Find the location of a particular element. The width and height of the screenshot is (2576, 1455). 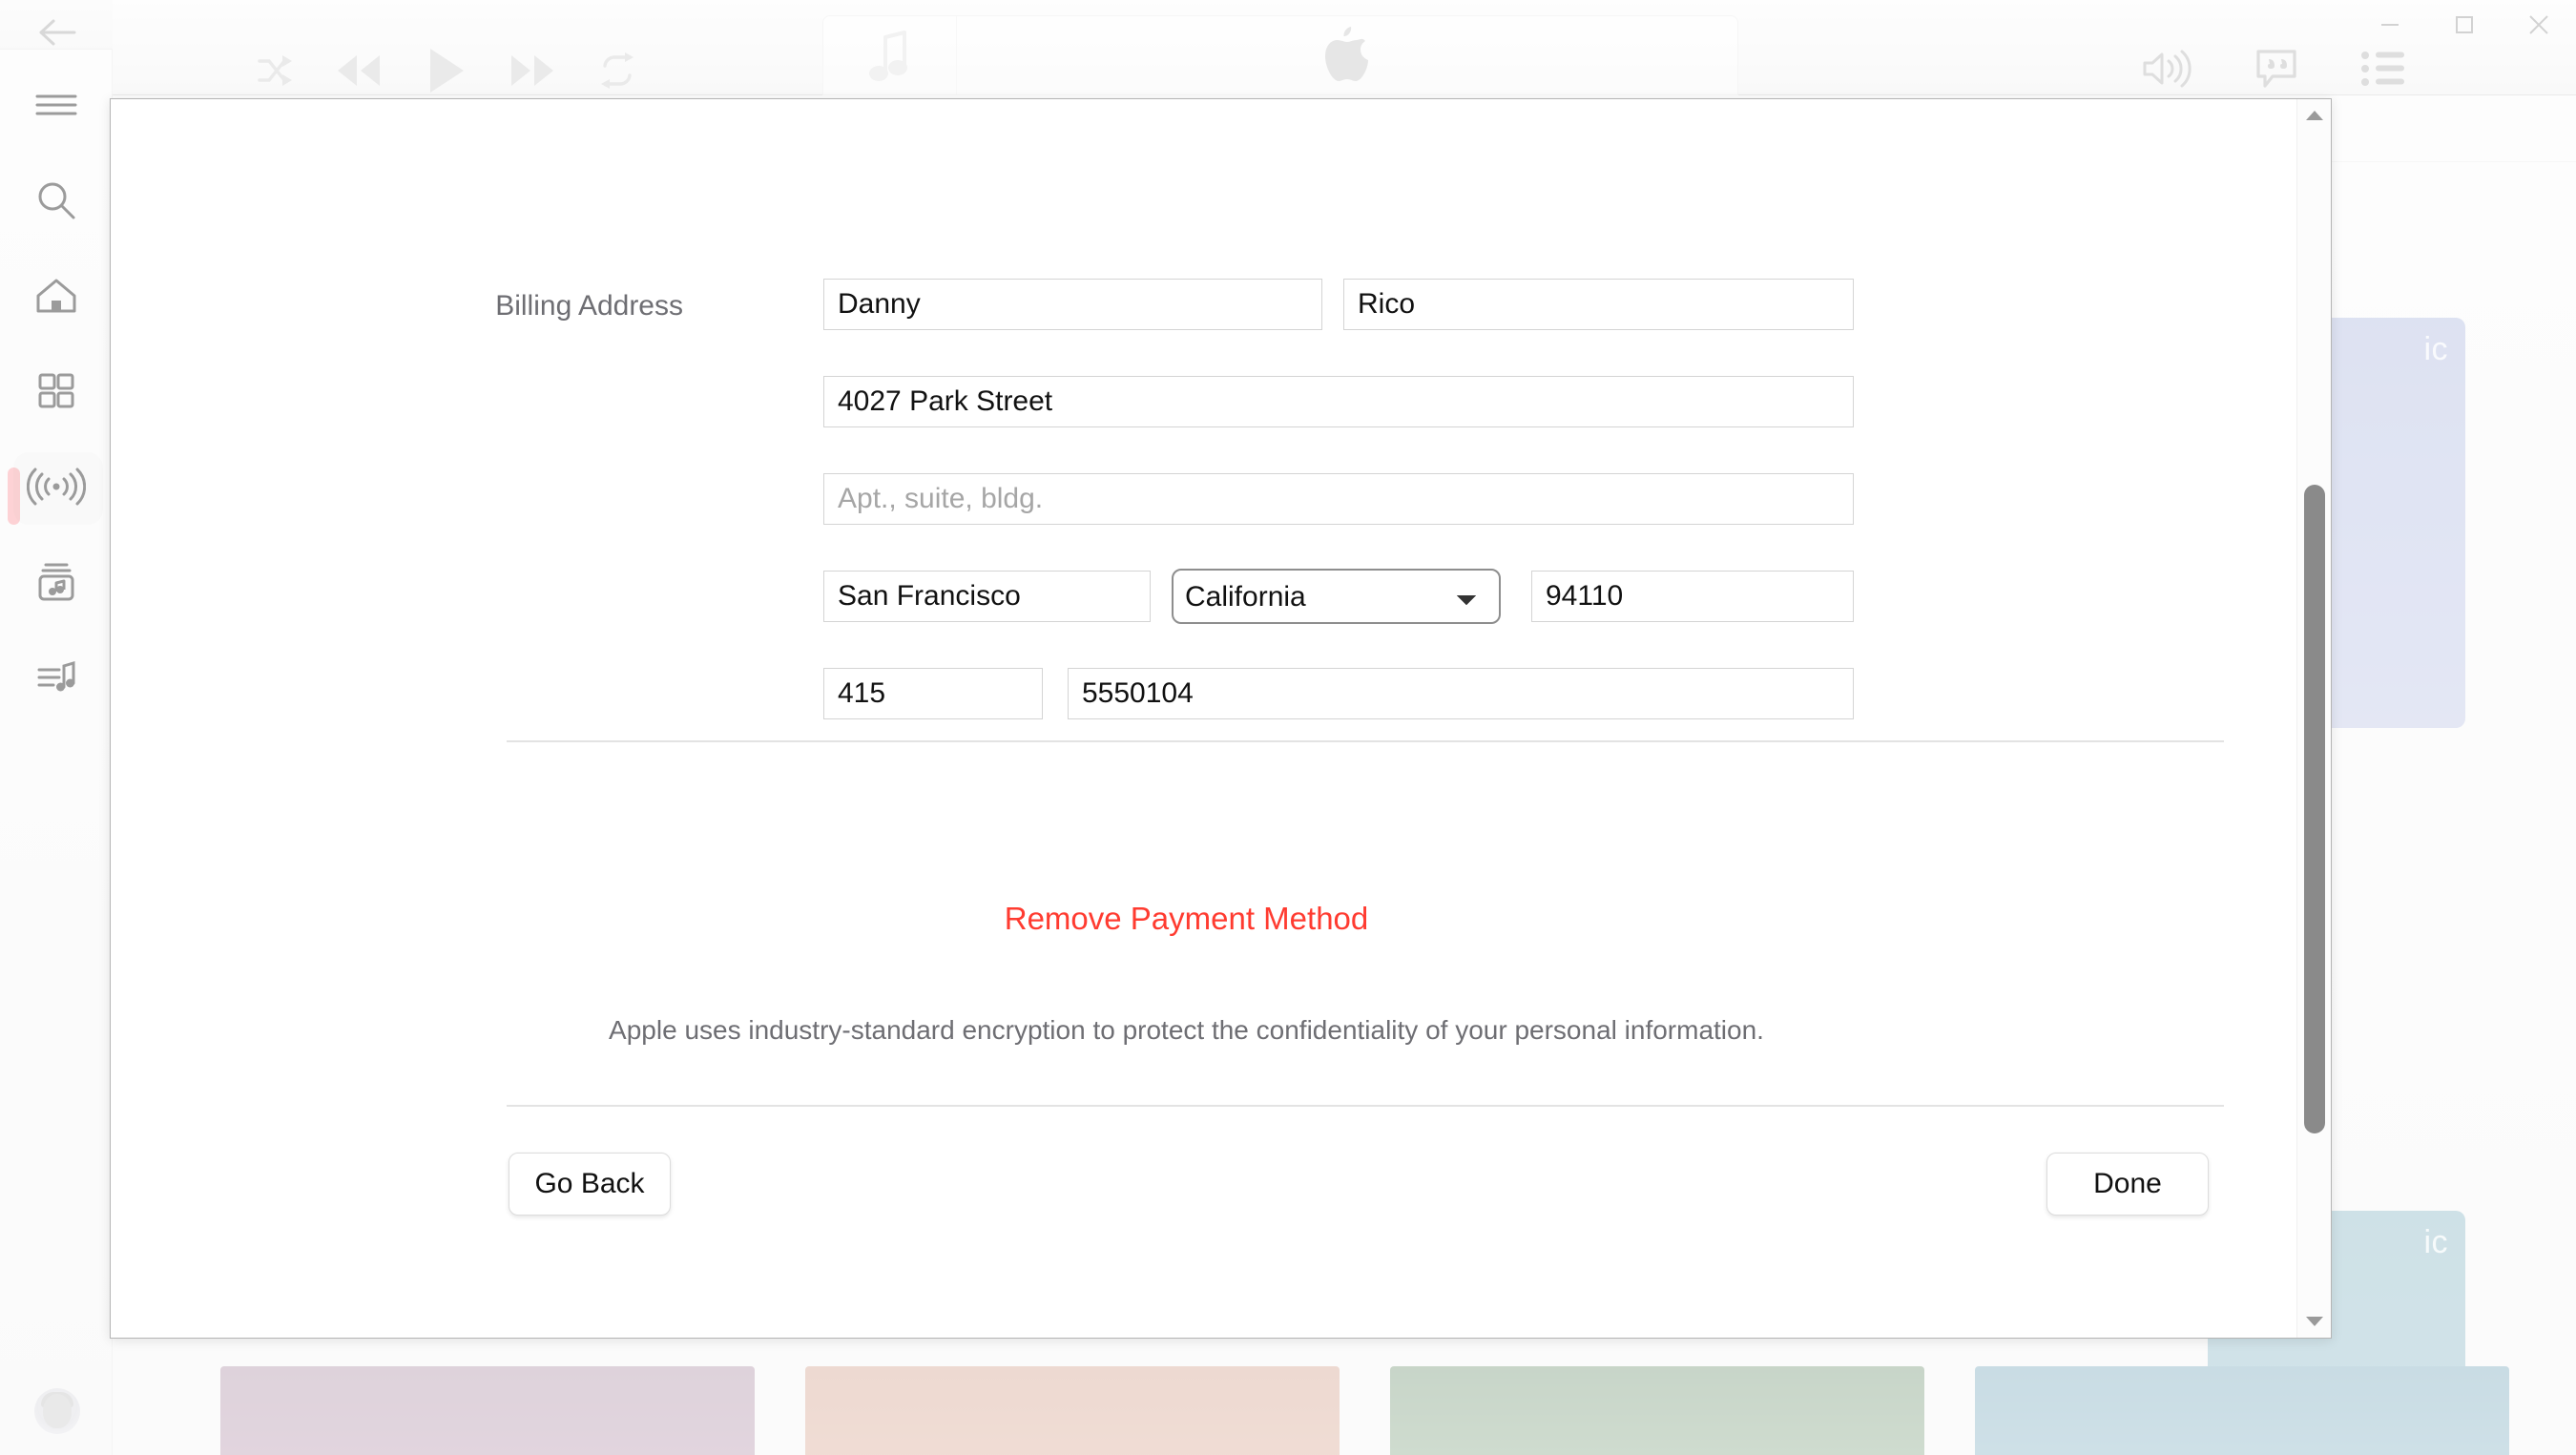

phone-number-input is located at coordinates (1461, 694).